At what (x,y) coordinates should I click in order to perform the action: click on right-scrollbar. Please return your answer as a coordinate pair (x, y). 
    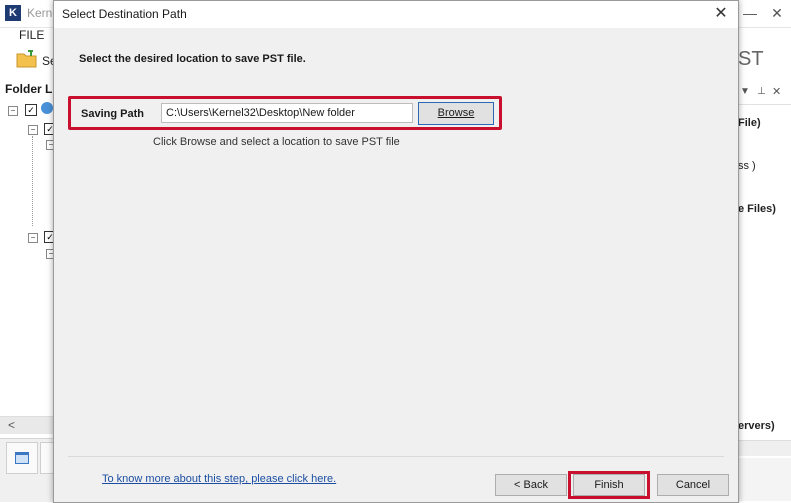
    Looking at the image, I should click on (764, 448).